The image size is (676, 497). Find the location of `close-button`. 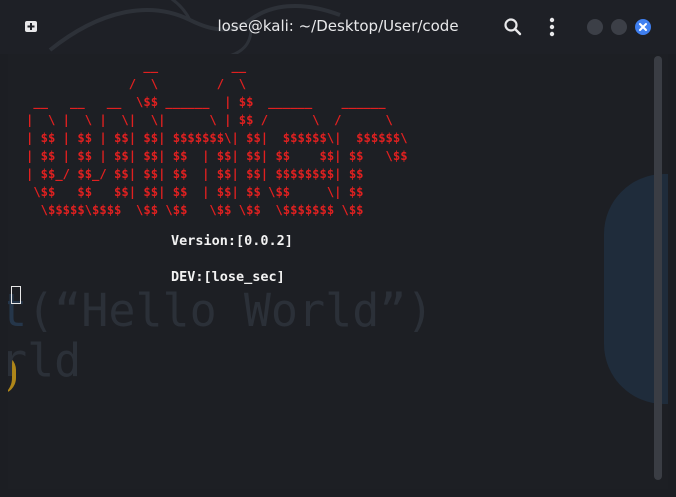

close-button is located at coordinates (643, 27).